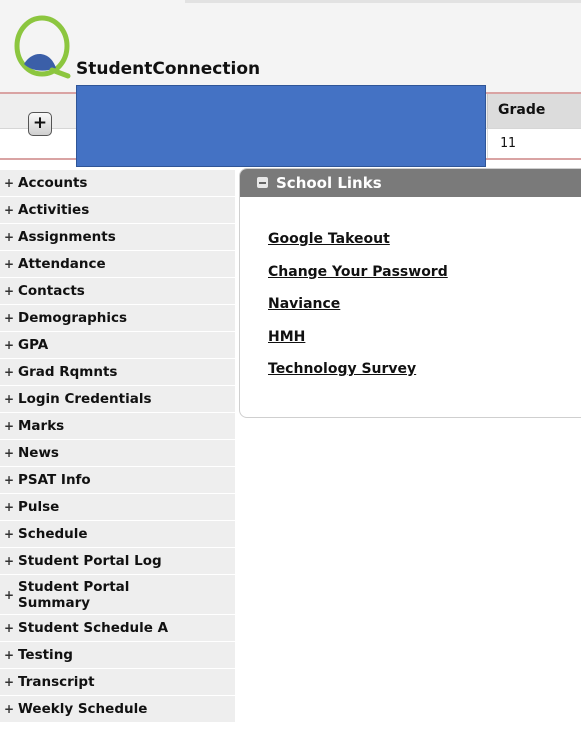  Describe the element at coordinates (68, 372) in the screenshot. I see `sidebar-item-label: Grad Rqmnts` at that location.